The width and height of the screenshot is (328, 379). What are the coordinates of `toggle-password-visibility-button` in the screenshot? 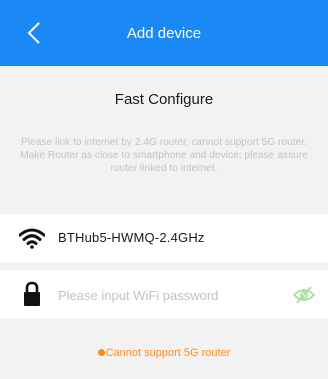 It's located at (304, 295).